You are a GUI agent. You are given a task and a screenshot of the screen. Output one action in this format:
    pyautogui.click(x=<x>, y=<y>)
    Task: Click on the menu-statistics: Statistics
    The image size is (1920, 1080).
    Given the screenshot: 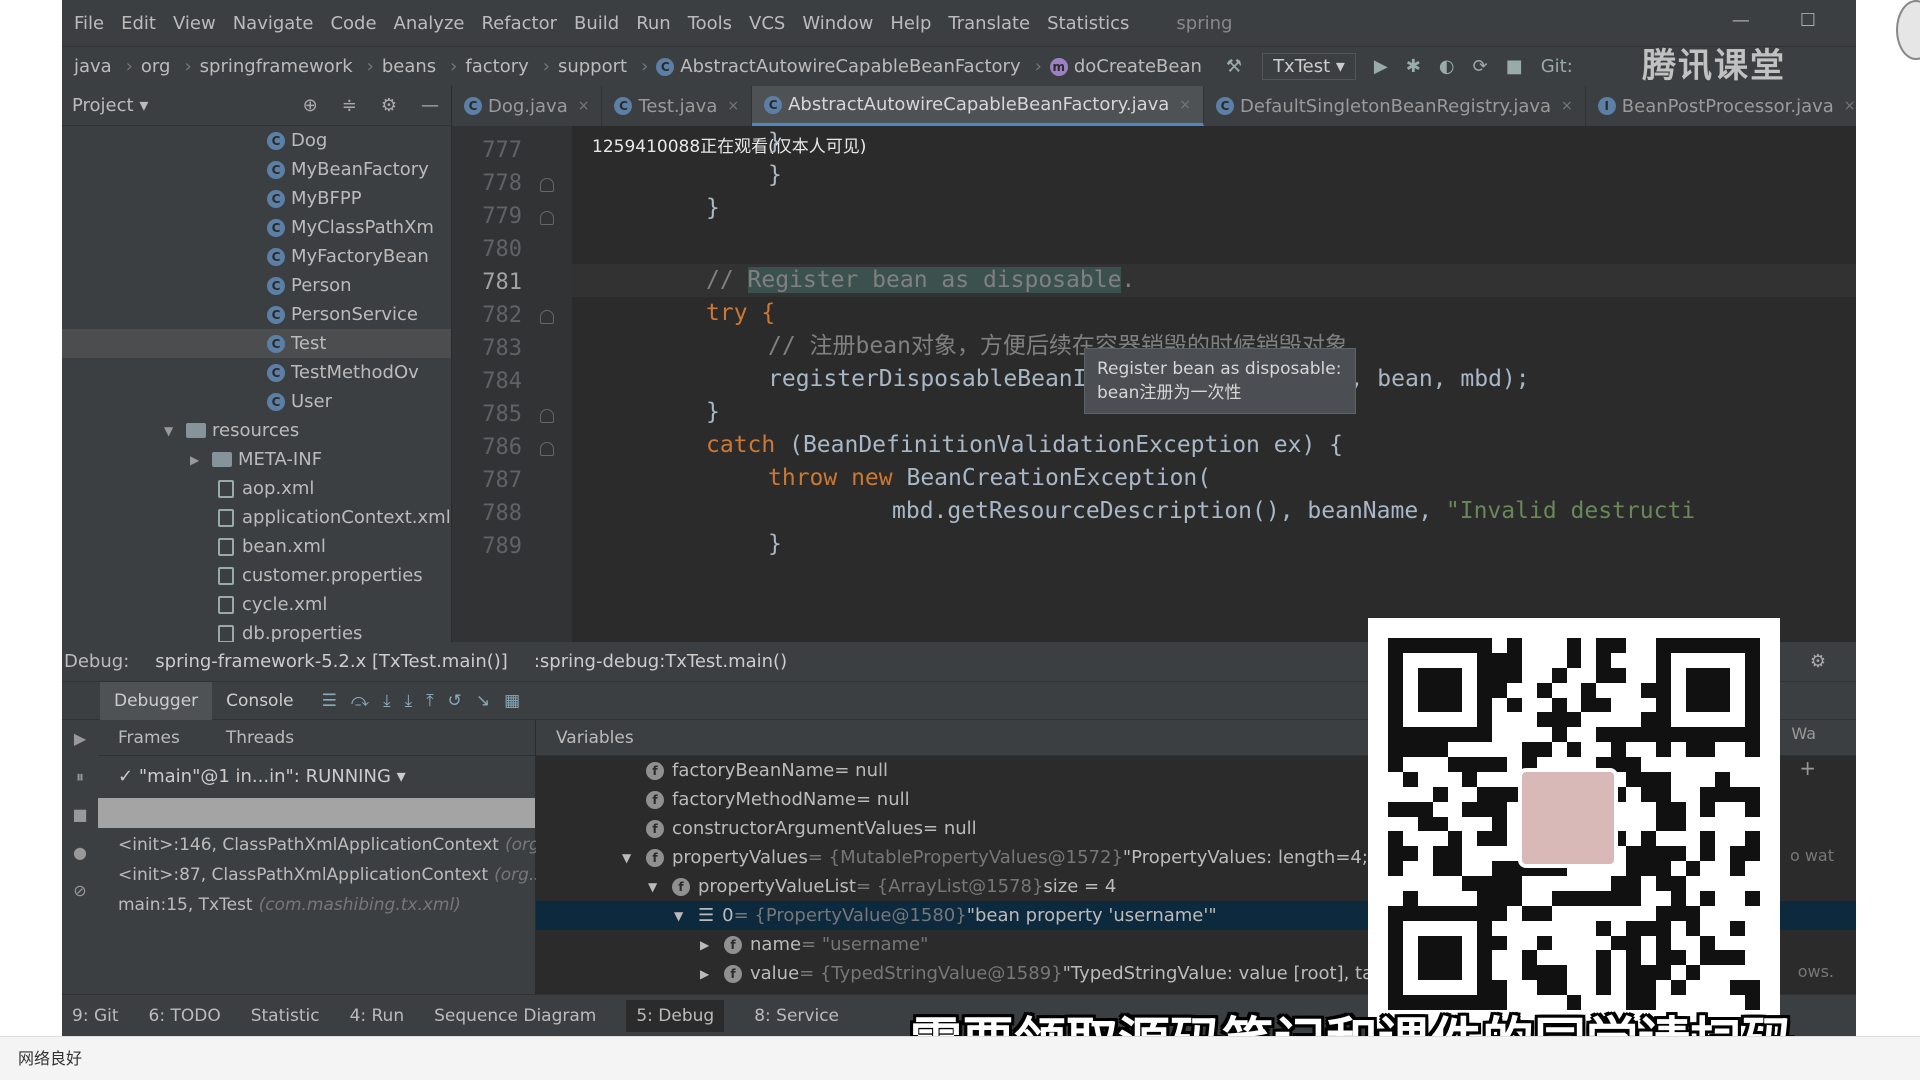 What is the action you would take?
    pyautogui.click(x=1088, y=23)
    